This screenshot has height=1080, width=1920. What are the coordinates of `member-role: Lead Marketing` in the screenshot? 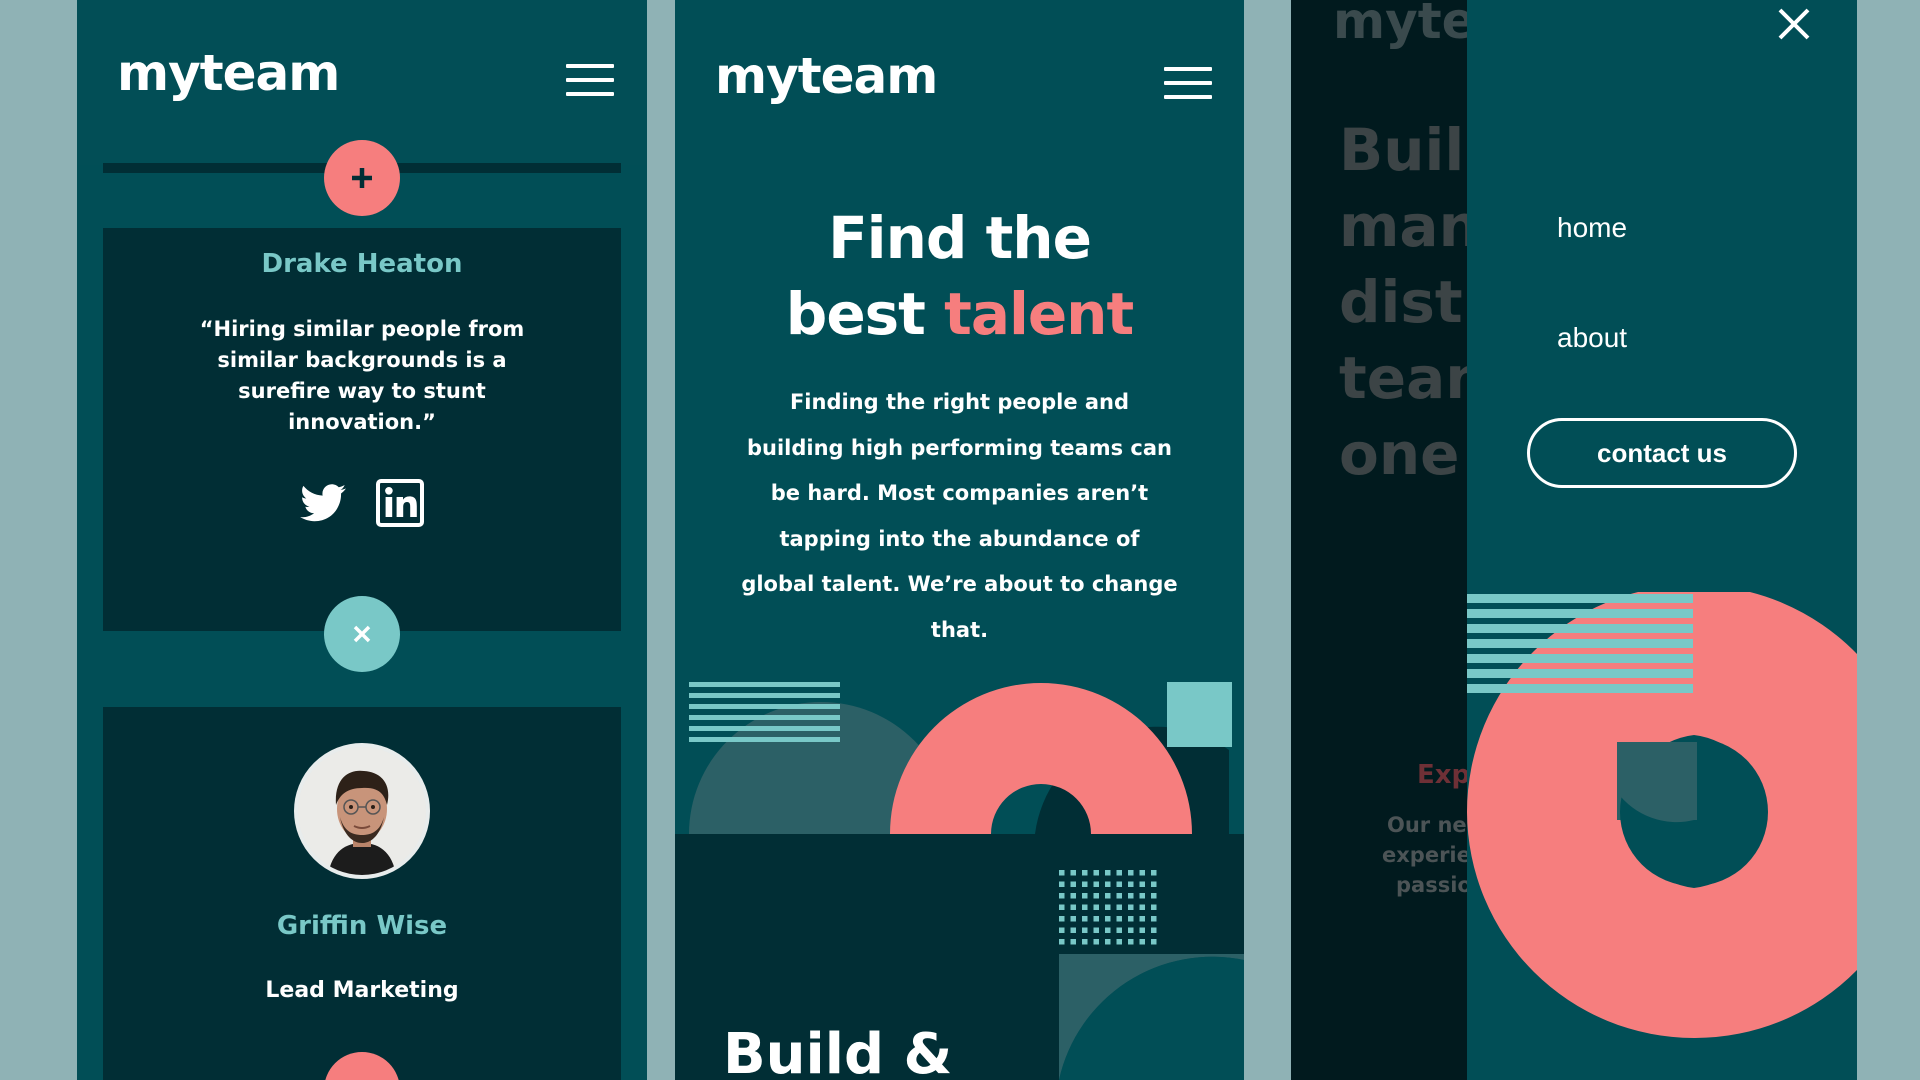 It's located at (362, 990).